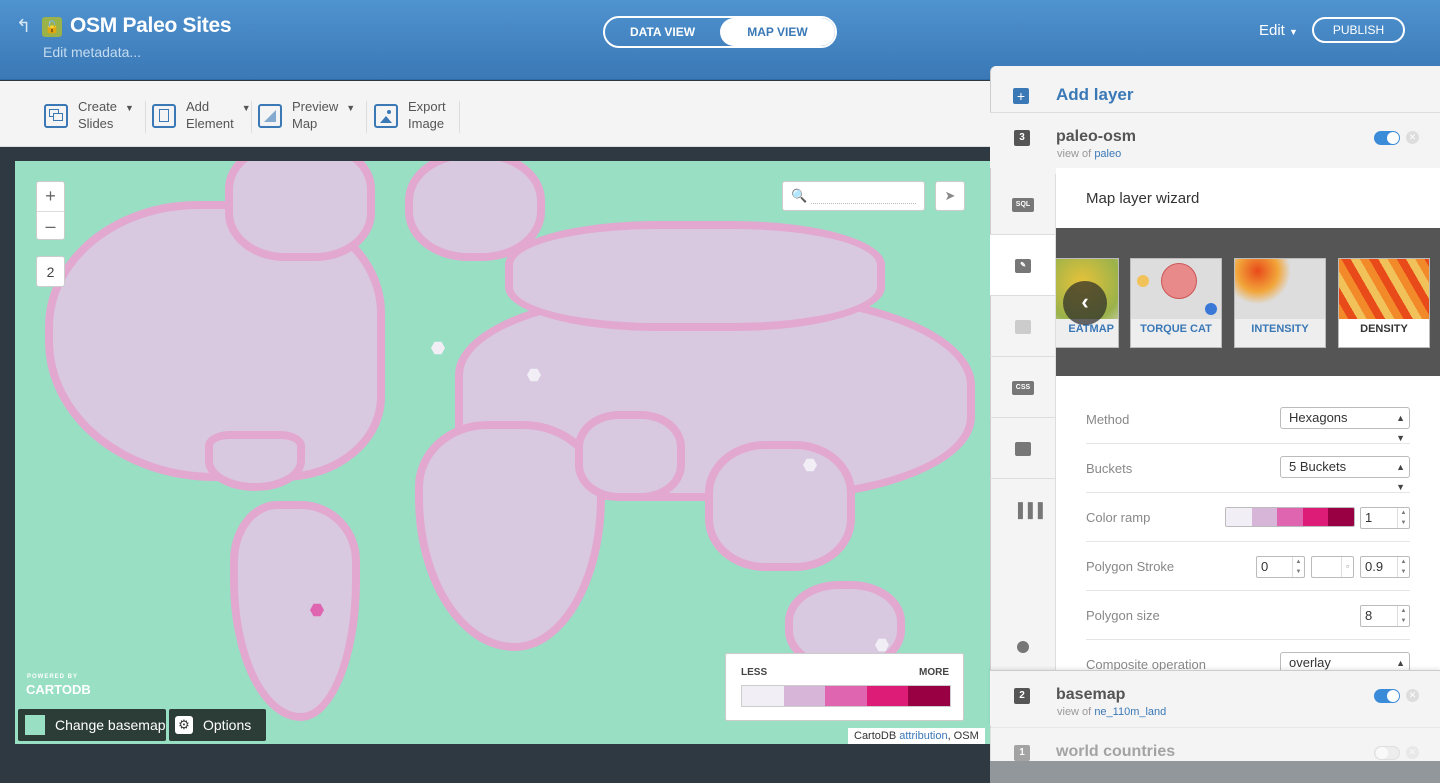 The width and height of the screenshot is (1440, 783). What do you see at coordinates (427, 106) in the screenshot?
I see `export-image-label-1: Export` at bounding box center [427, 106].